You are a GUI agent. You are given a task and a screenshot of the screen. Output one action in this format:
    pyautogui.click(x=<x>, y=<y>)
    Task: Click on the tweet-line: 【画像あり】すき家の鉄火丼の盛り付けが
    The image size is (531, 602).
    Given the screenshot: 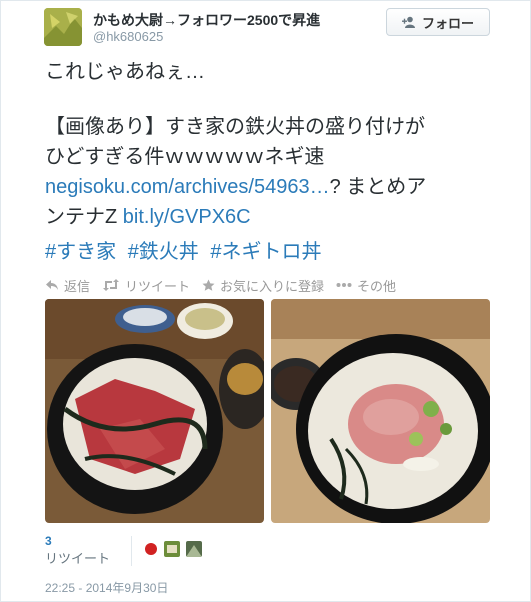 What is the action you would take?
    pyautogui.click(x=235, y=127)
    